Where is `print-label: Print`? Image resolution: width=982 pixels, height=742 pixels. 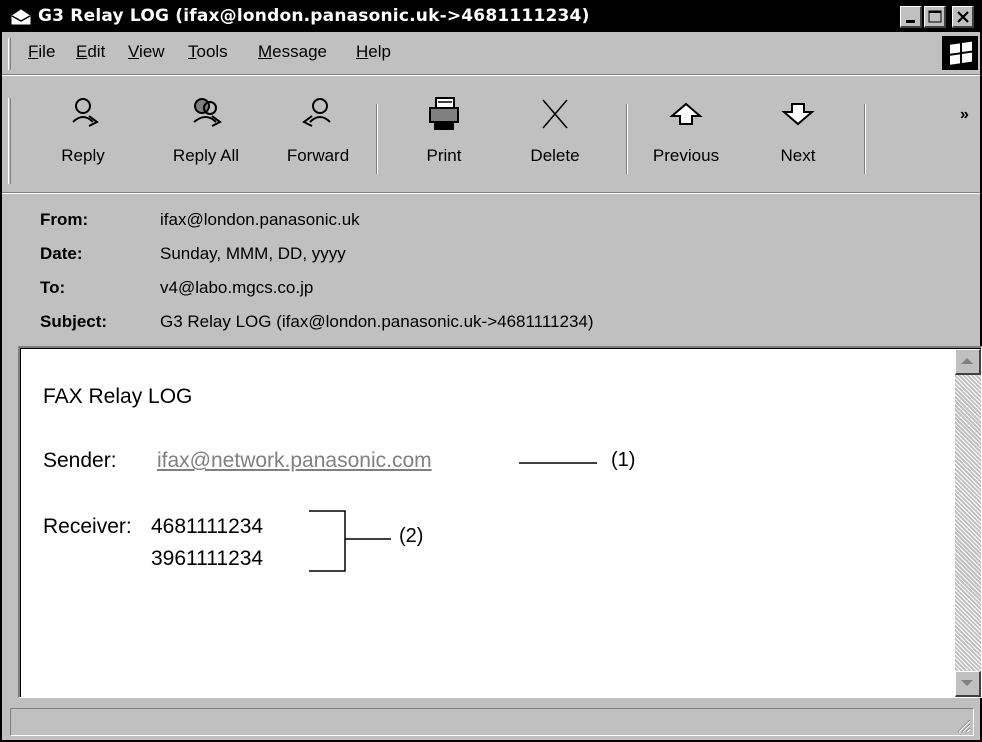
print-label: Print is located at coordinates (444, 155).